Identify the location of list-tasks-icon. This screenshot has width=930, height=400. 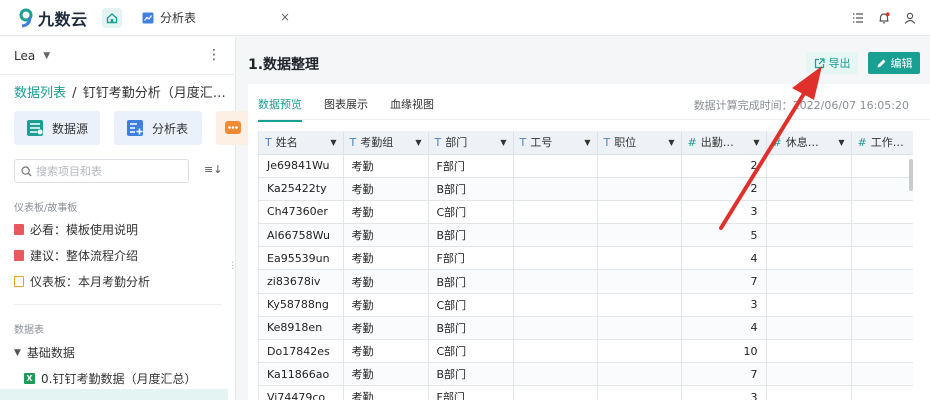
(858, 18).